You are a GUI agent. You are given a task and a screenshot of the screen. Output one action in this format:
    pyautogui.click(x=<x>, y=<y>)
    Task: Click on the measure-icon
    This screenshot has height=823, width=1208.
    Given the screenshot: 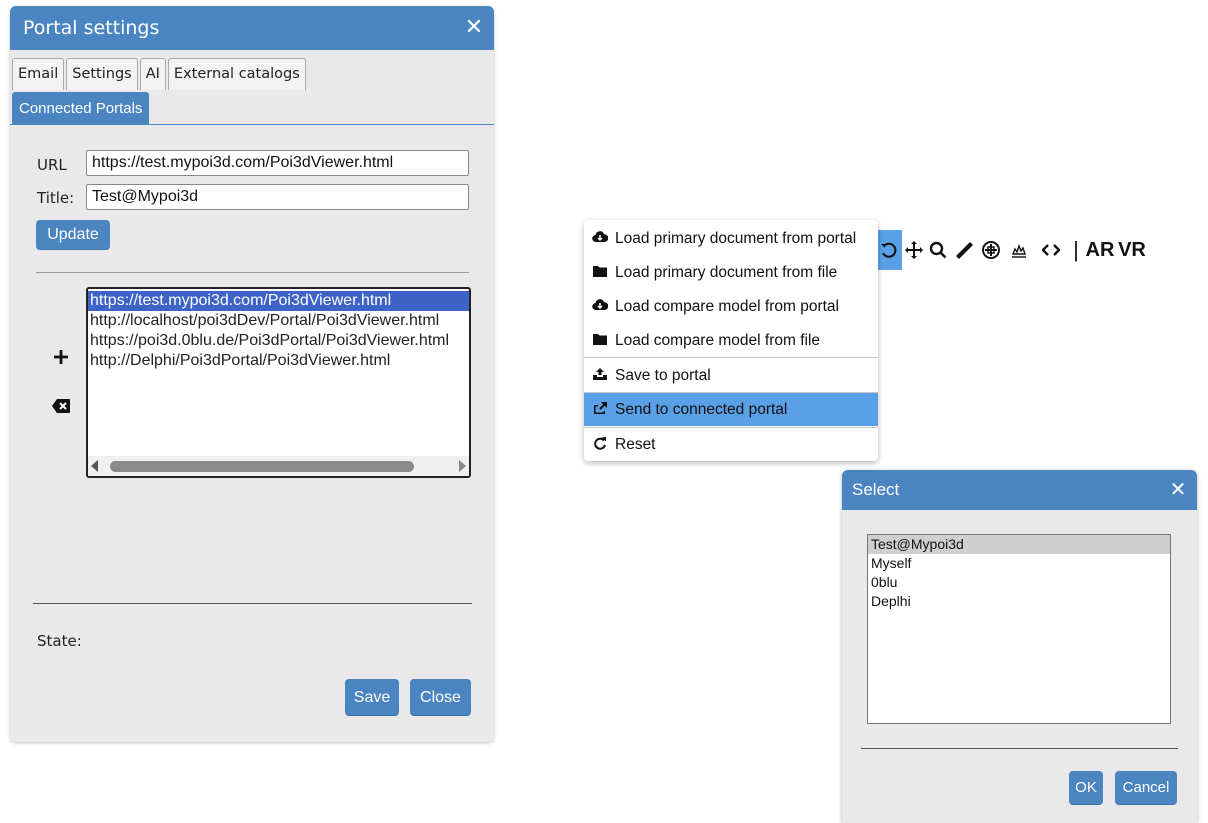 What is the action you would take?
    pyautogui.click(x=964, y=250)
    